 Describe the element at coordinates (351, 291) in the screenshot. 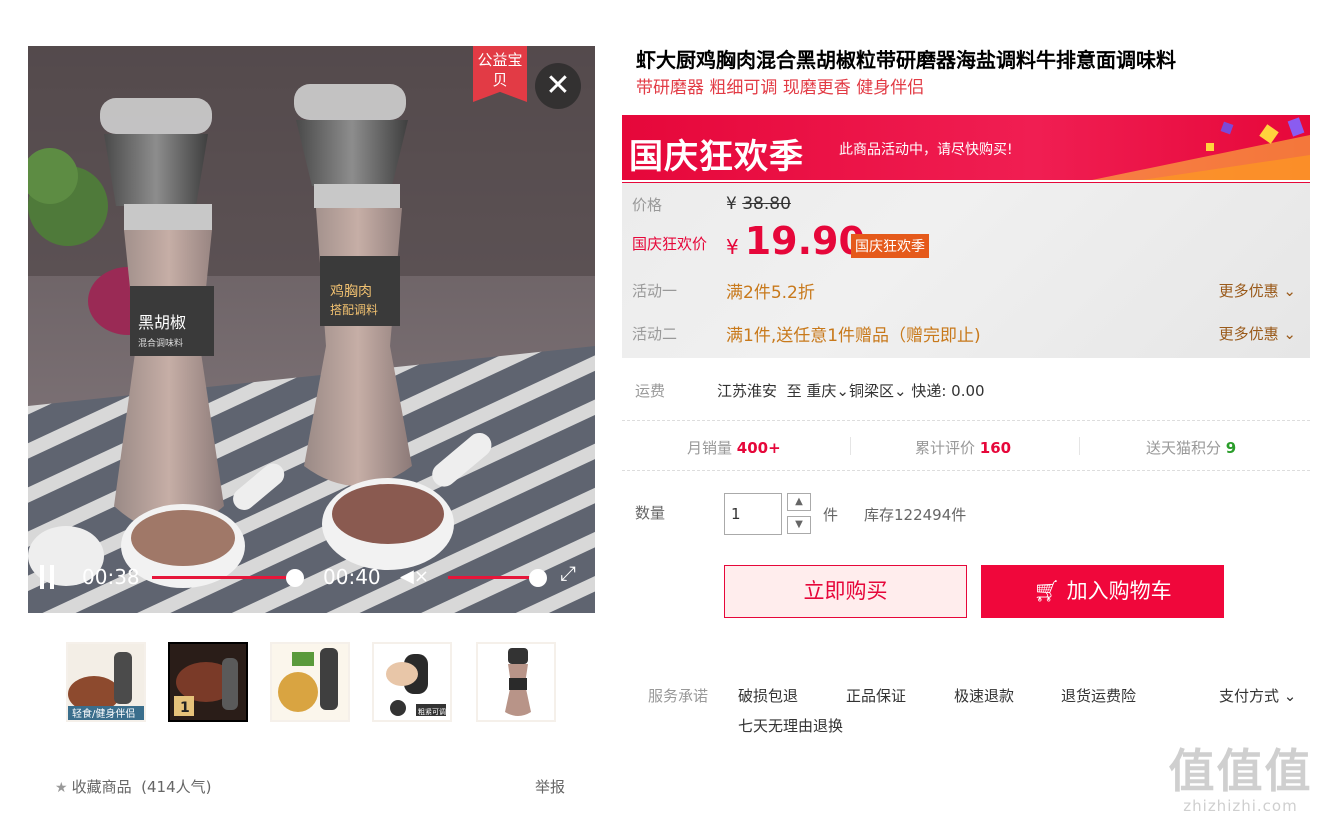

I see `jar-label-text: 鸡胸肉` at that location.